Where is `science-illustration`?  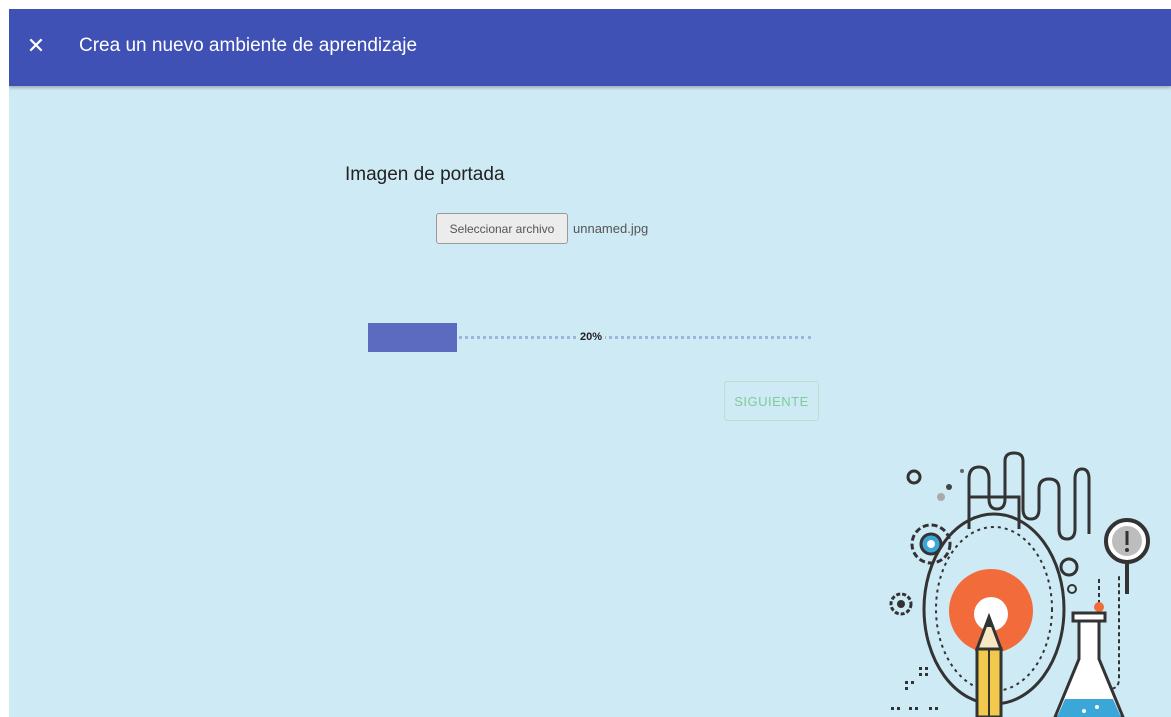 science-illustration is located at coordinates (1019, 584).